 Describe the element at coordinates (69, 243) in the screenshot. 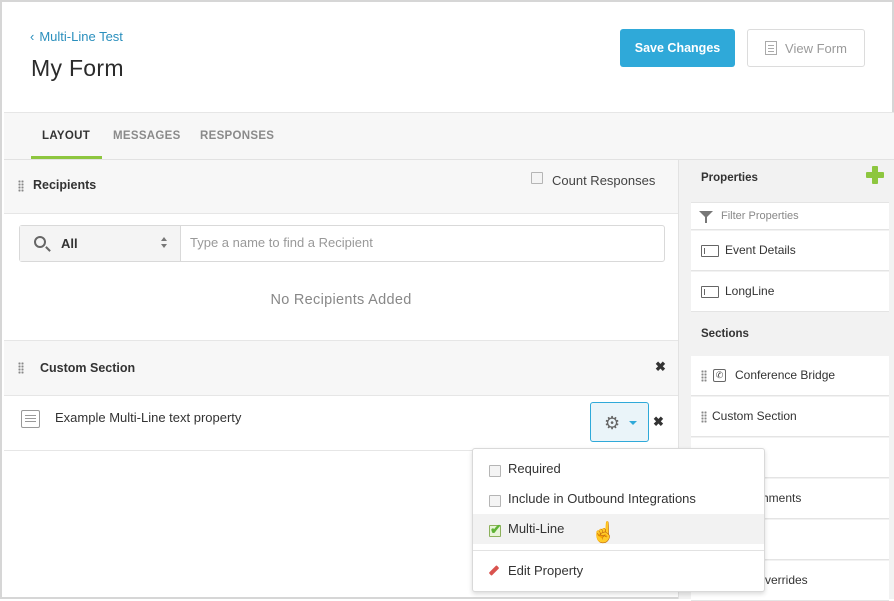

I see `recipient-filter-value: All` at that location.